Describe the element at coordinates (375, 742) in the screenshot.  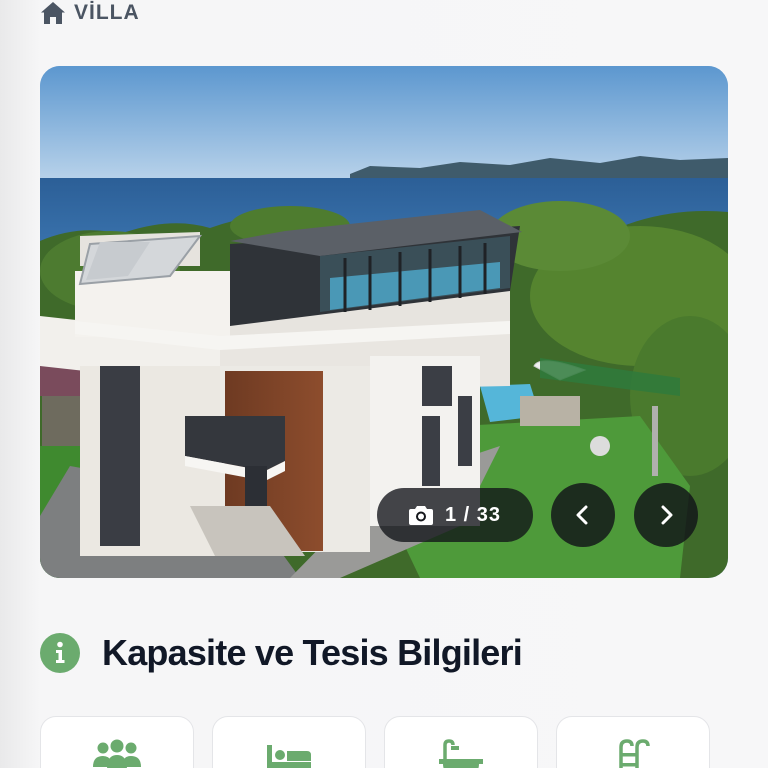
I see `feature-cards` at that location.